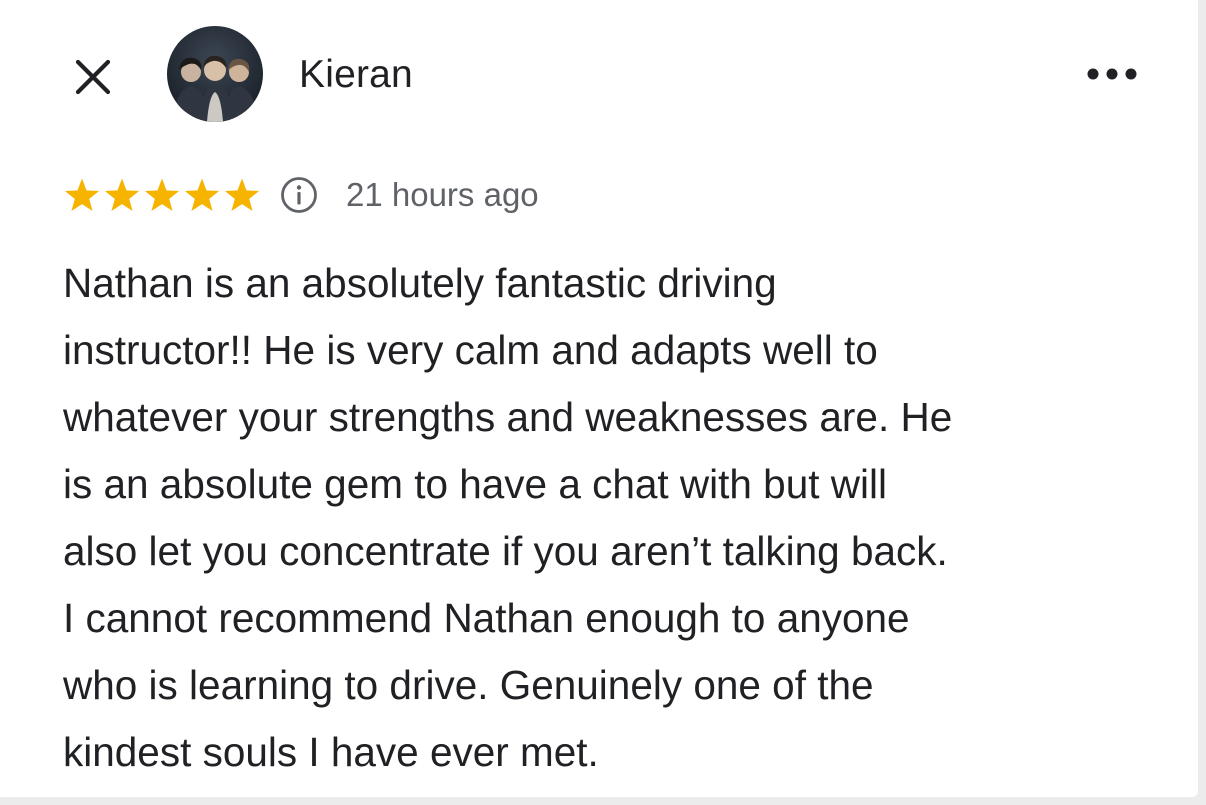 The height and width of the screenshot is (805, 1206). I want to click on close-button, so click(93, 77).